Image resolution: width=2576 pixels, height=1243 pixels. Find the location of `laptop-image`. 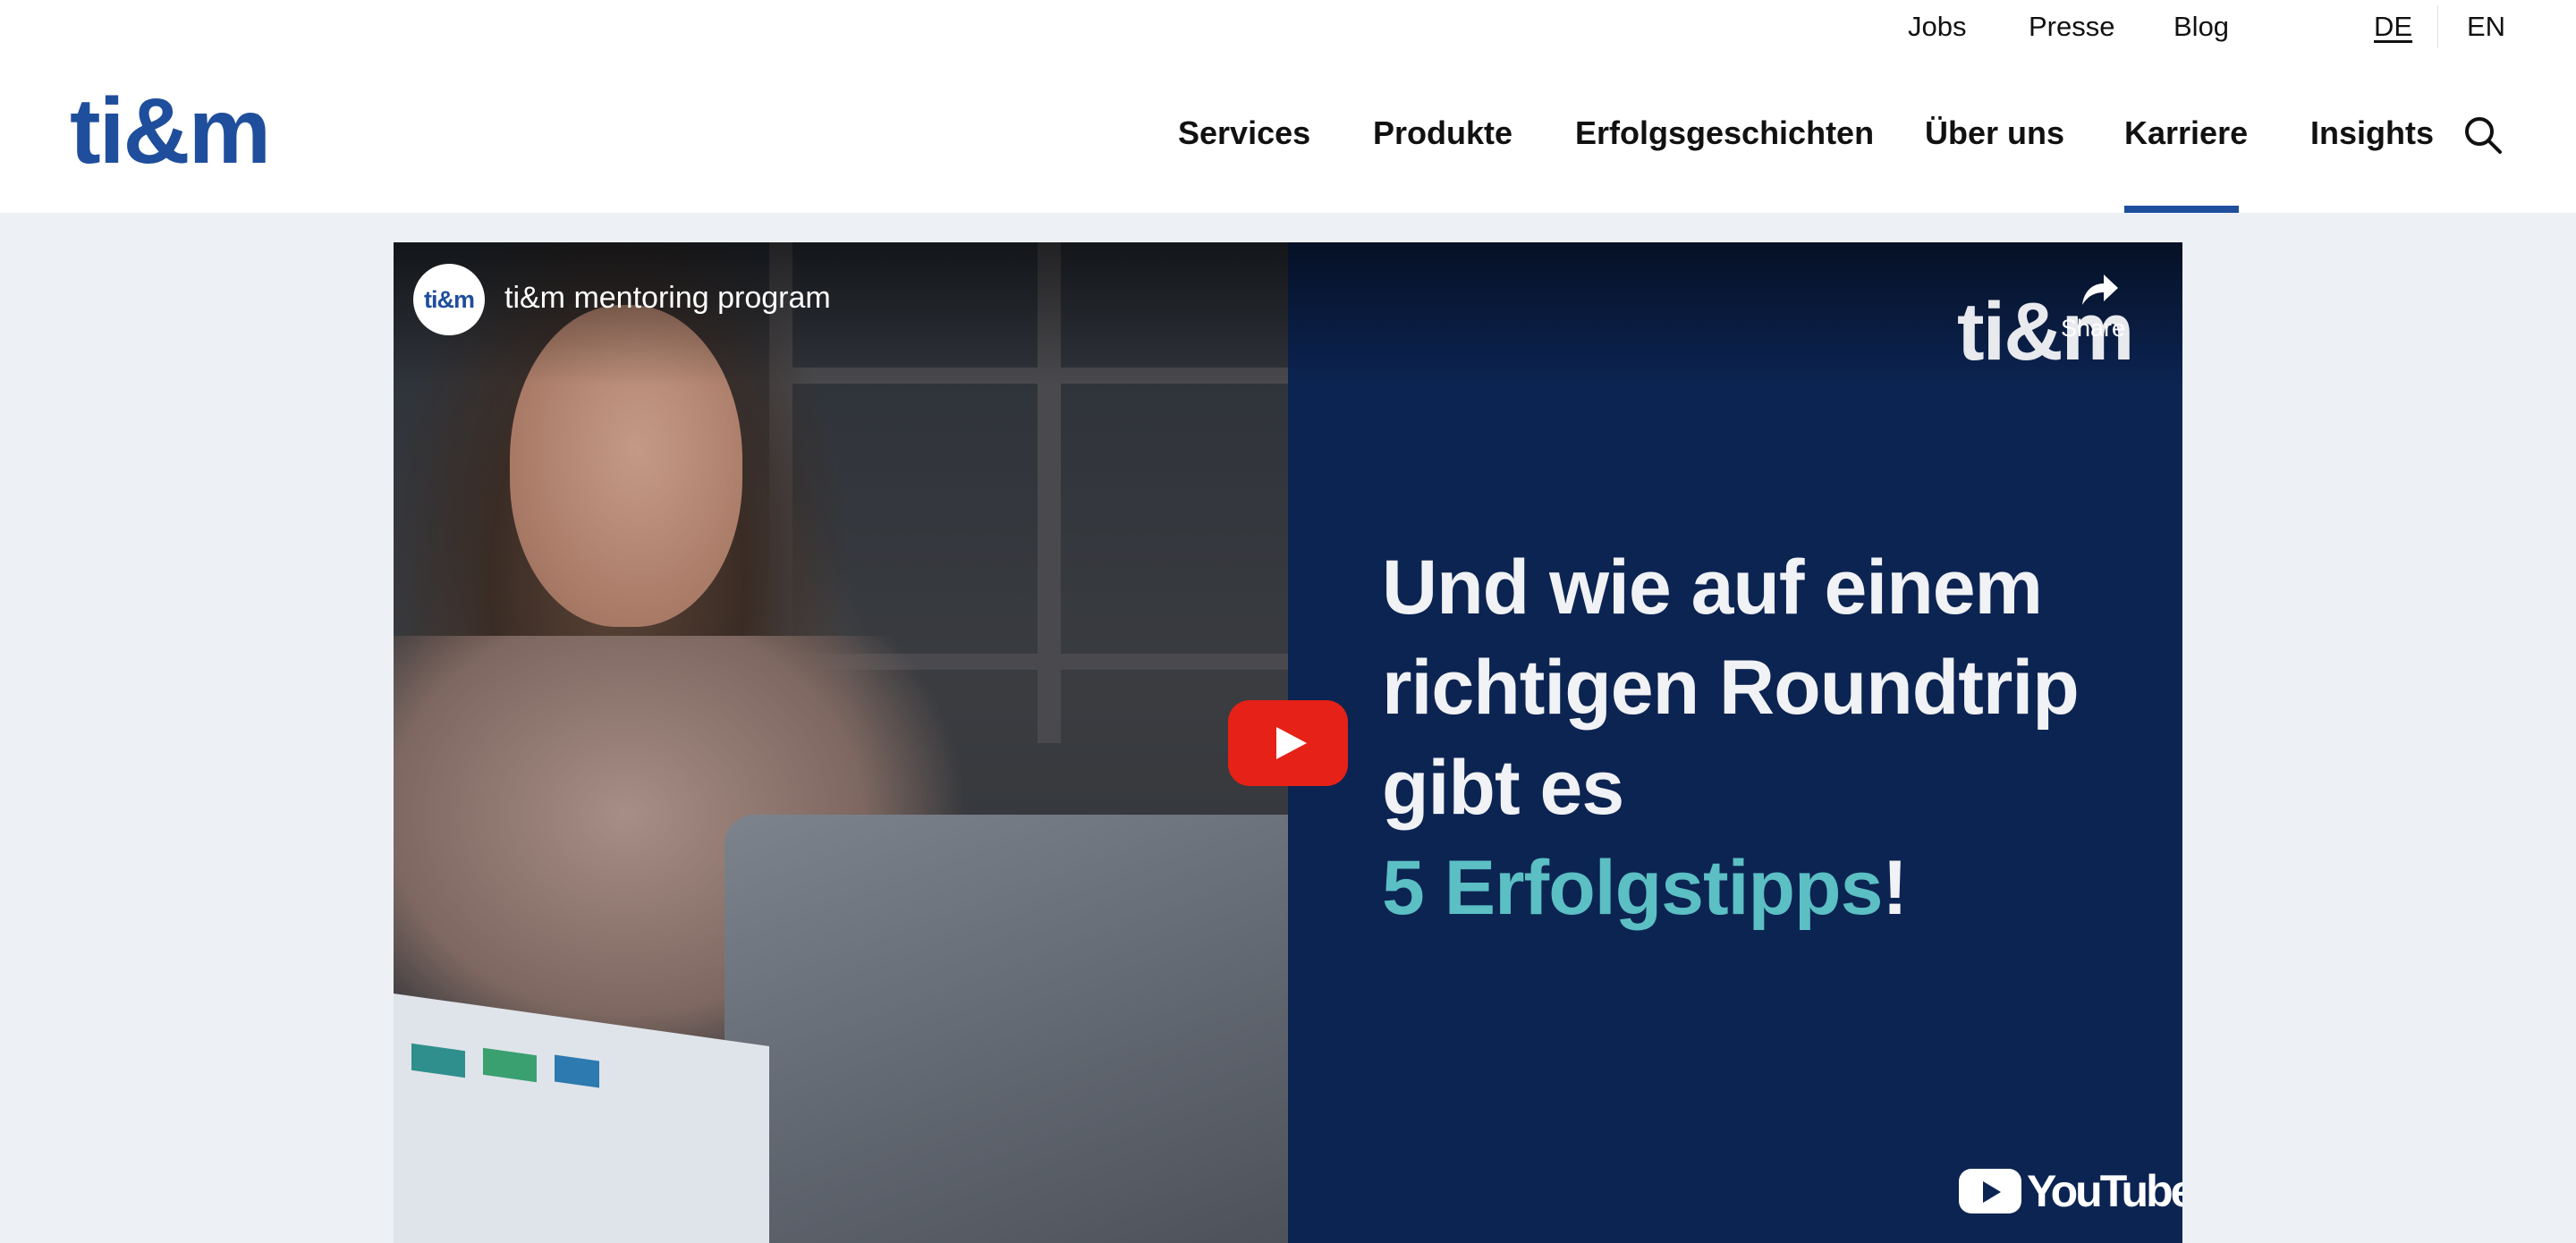

laptop-image is located at coordinates (1006, 1029).